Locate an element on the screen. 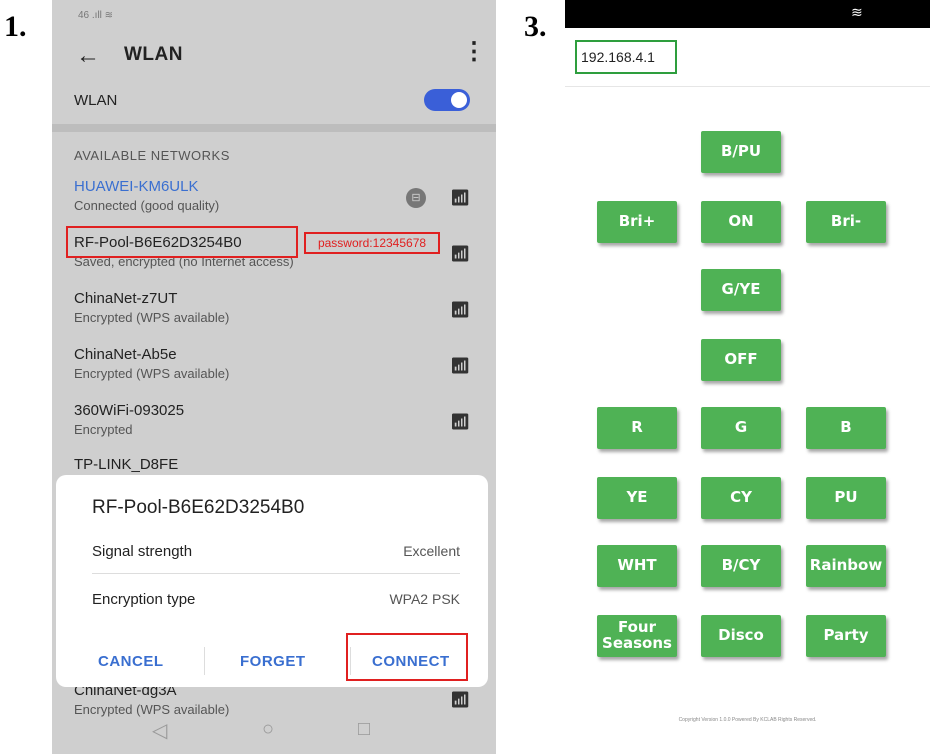  network-name: ChinaNet-Ab5e is located at coordinates (125, 354).